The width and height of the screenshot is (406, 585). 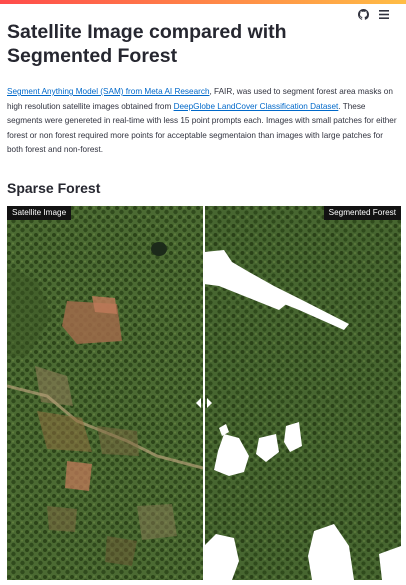 What do you see at coordinates (362, 213) in the screenshot?
I see `segmented-forest-label: Segmented Forest` at bounding box center [362, 213].